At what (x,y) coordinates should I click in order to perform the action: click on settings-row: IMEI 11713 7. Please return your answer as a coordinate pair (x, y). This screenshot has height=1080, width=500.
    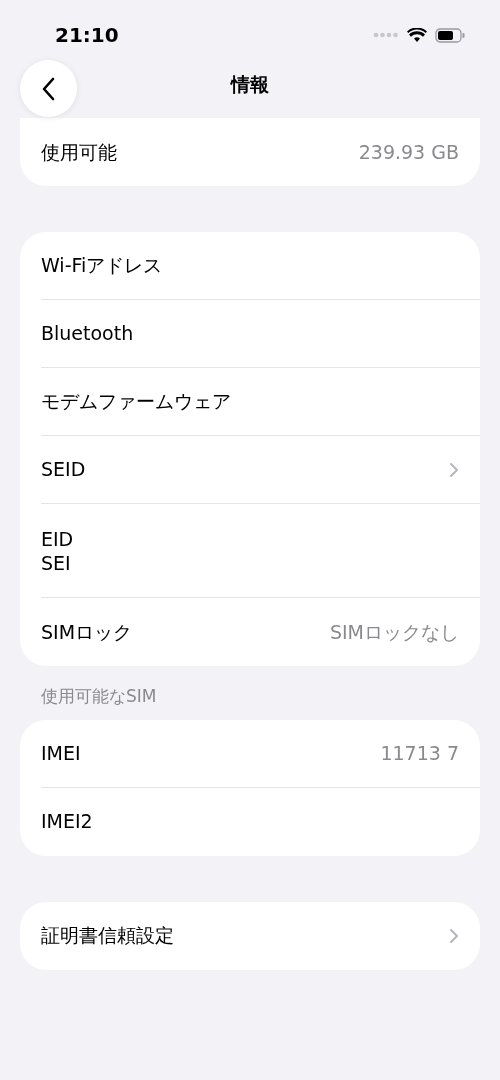
    Looking at the image, I should click on (260, 753).